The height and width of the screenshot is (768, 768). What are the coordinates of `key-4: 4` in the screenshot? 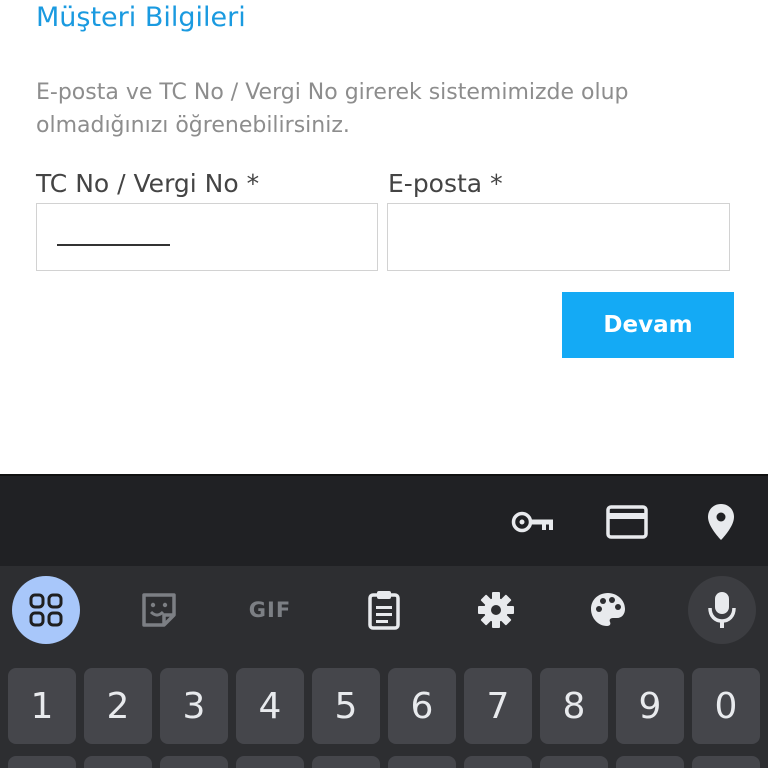 It's located at (270, 706).